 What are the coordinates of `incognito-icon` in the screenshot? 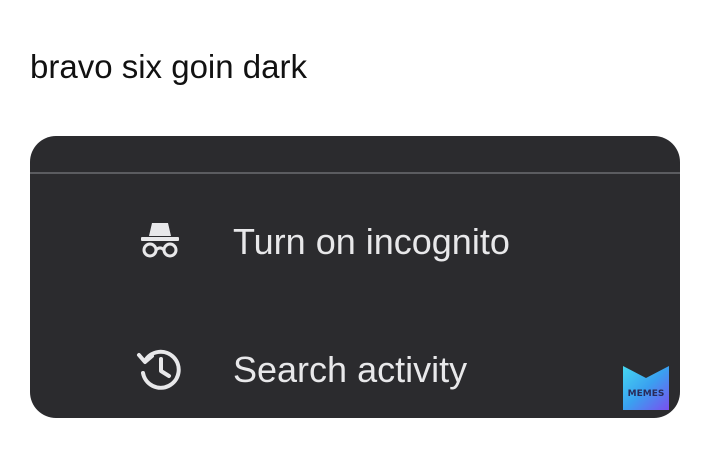 It's located at (160, 241).